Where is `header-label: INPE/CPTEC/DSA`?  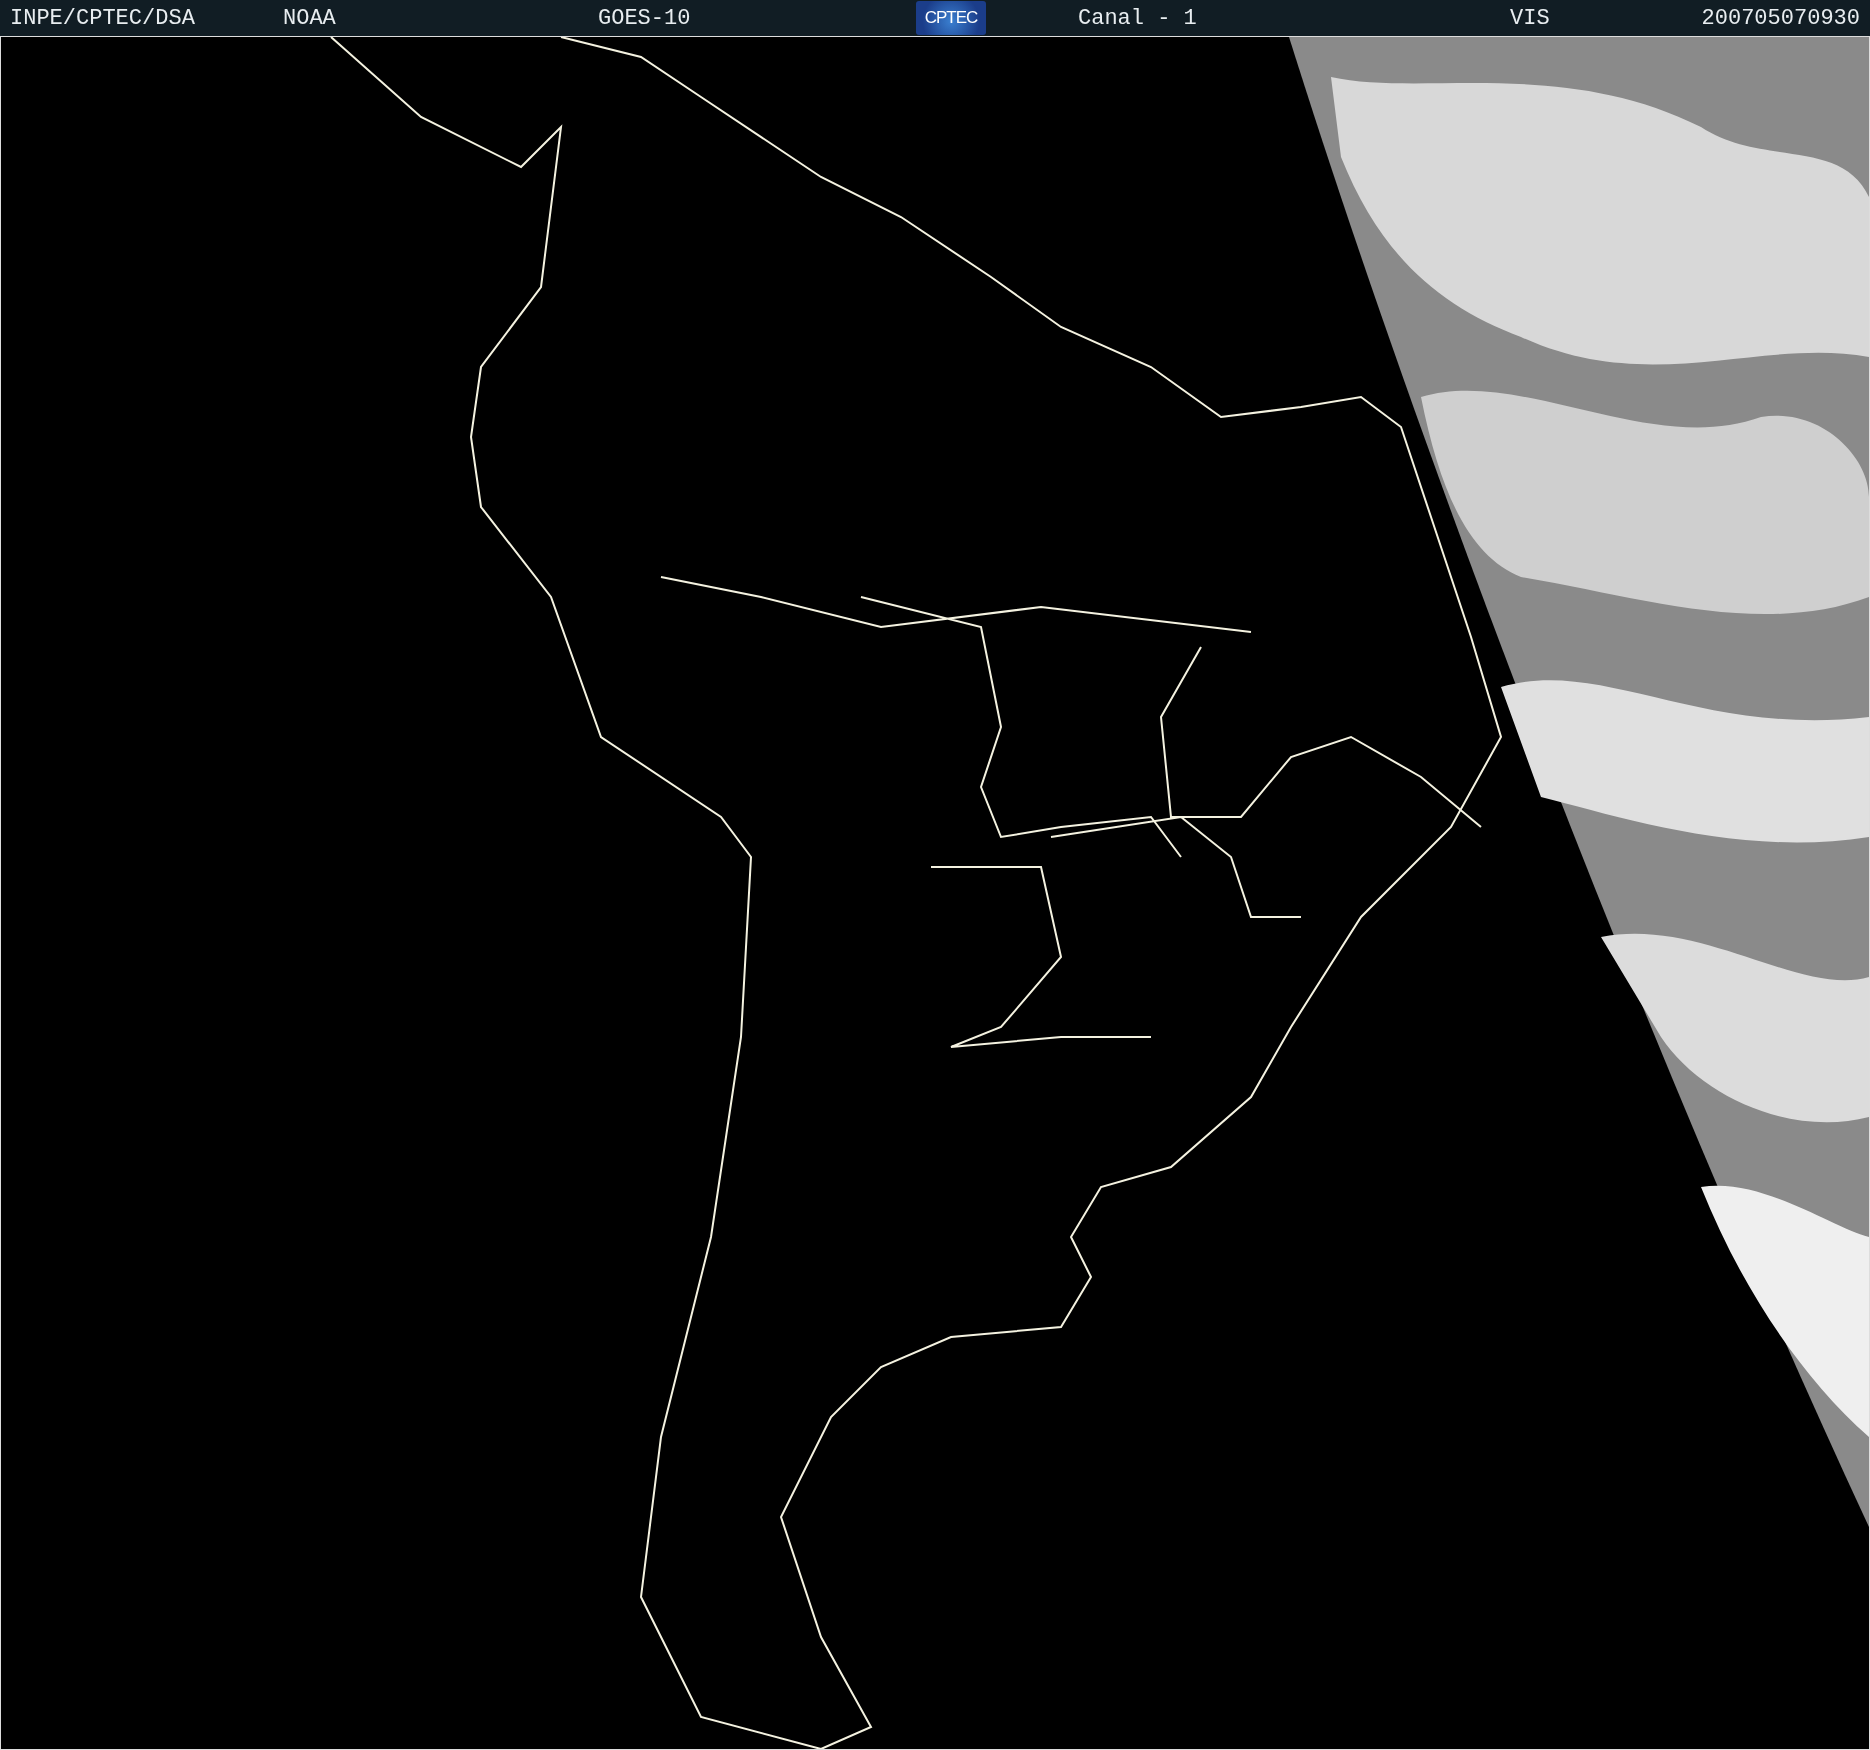 header-label: INPE/CPTEC/DSA is located at coordinates (103, 18).